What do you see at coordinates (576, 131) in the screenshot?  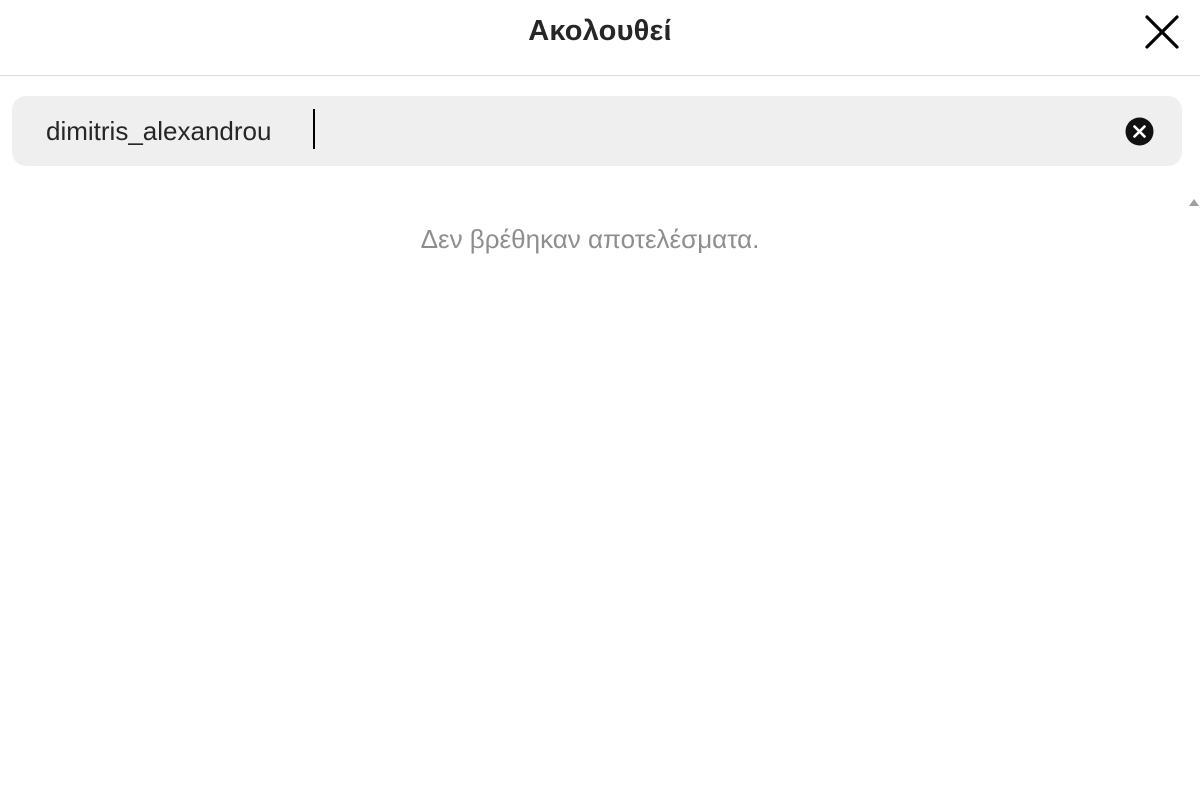 I see `search-input` at bounding box center [576, 131].